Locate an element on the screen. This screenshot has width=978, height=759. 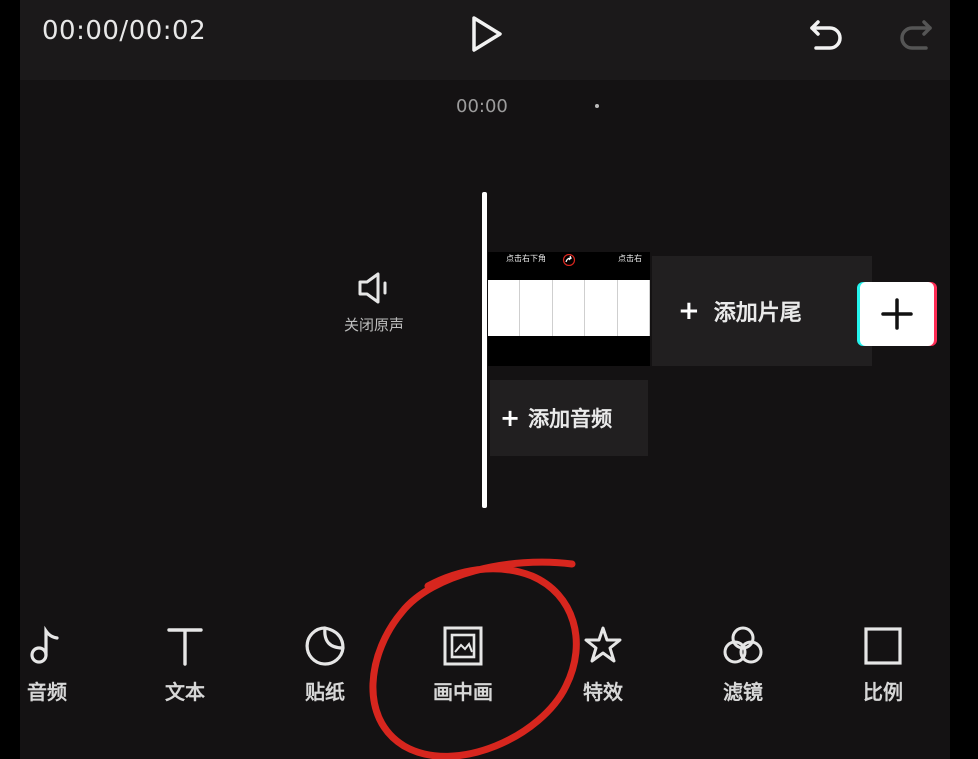
music-note-icon is located at coordinates (44, 644).